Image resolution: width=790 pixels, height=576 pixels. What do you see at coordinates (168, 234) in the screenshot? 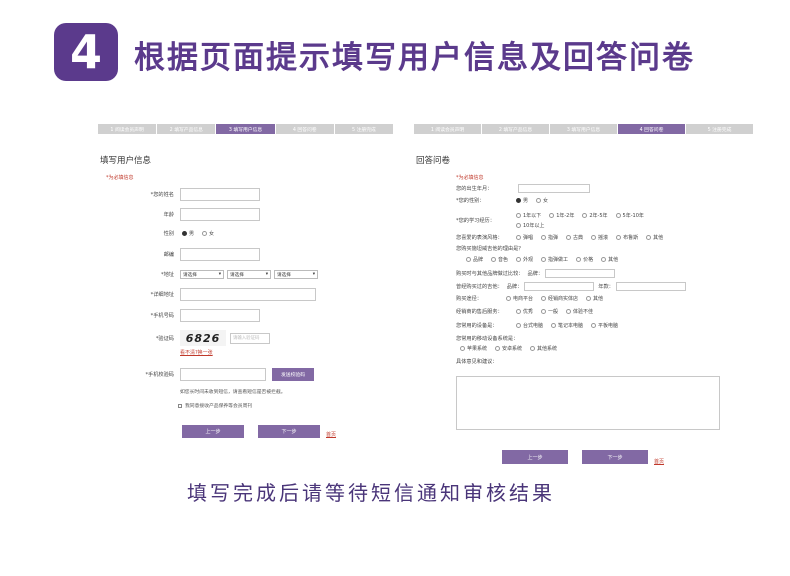
I see `gender-label: 性别` at bounding box center [168, 234].